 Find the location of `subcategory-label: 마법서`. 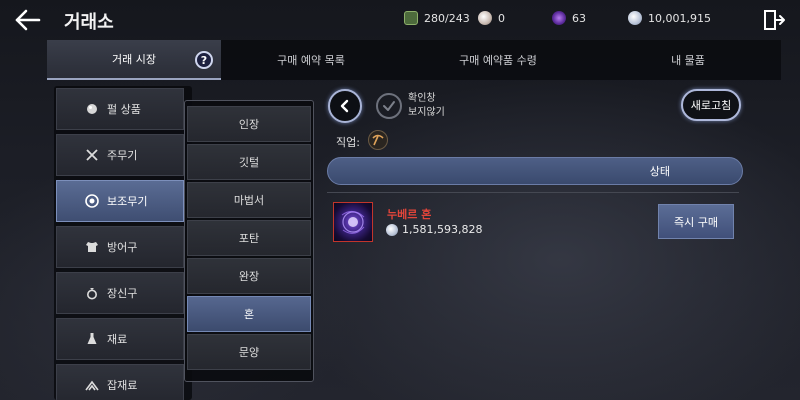

subcategory-label: 마법서 is located at coordinates (249, 200).